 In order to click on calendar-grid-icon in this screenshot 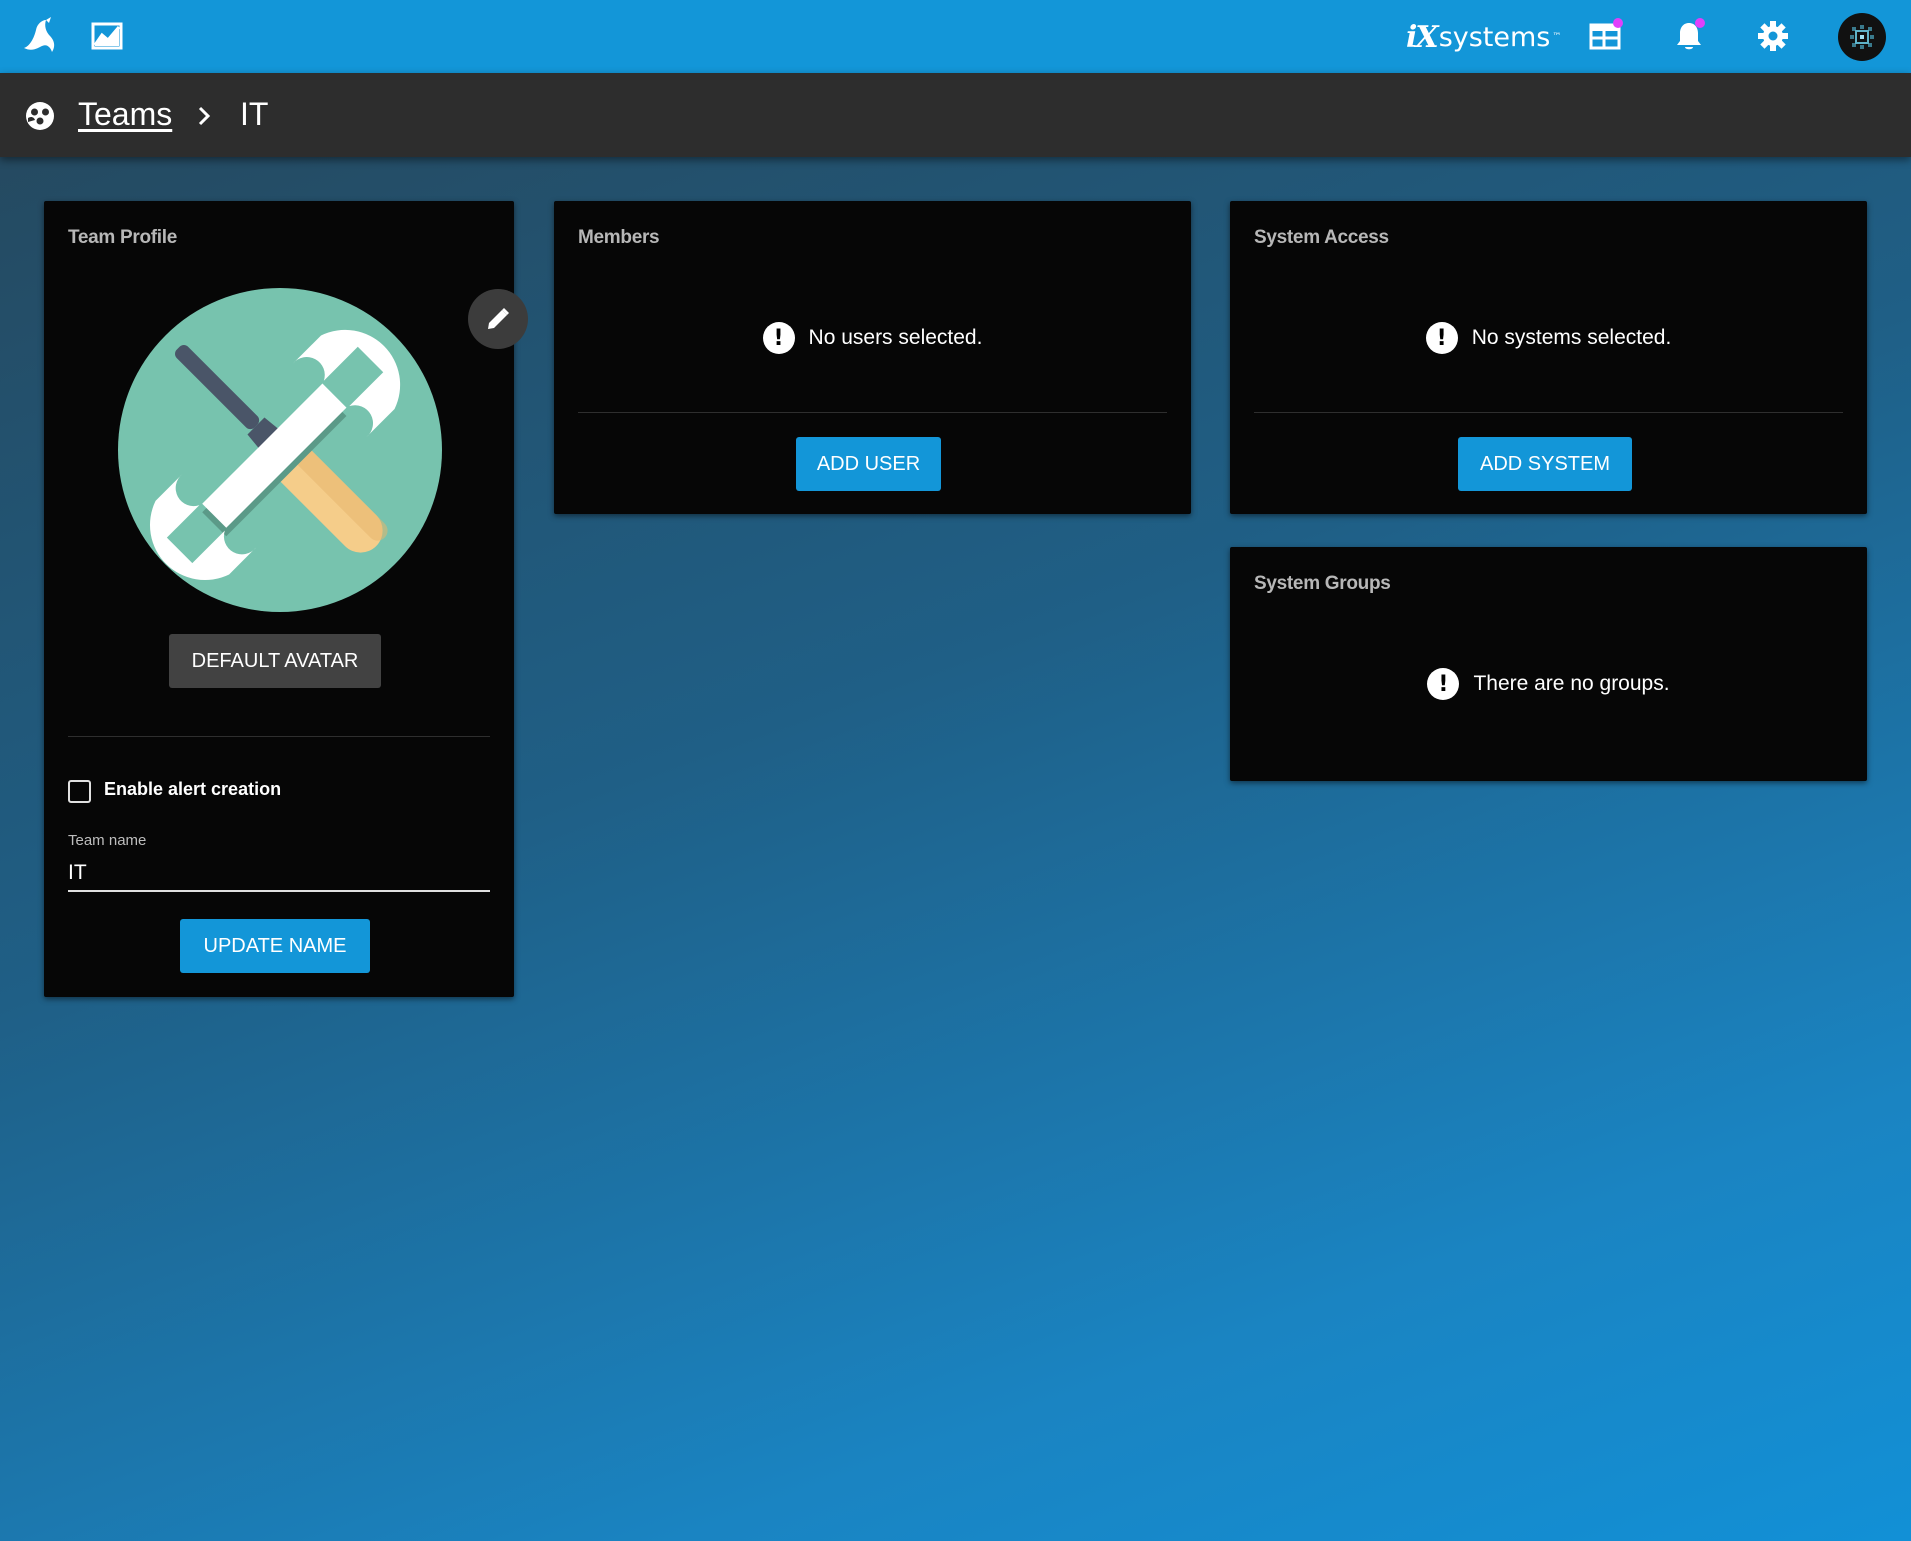, I will do `click(1605, 36)`.